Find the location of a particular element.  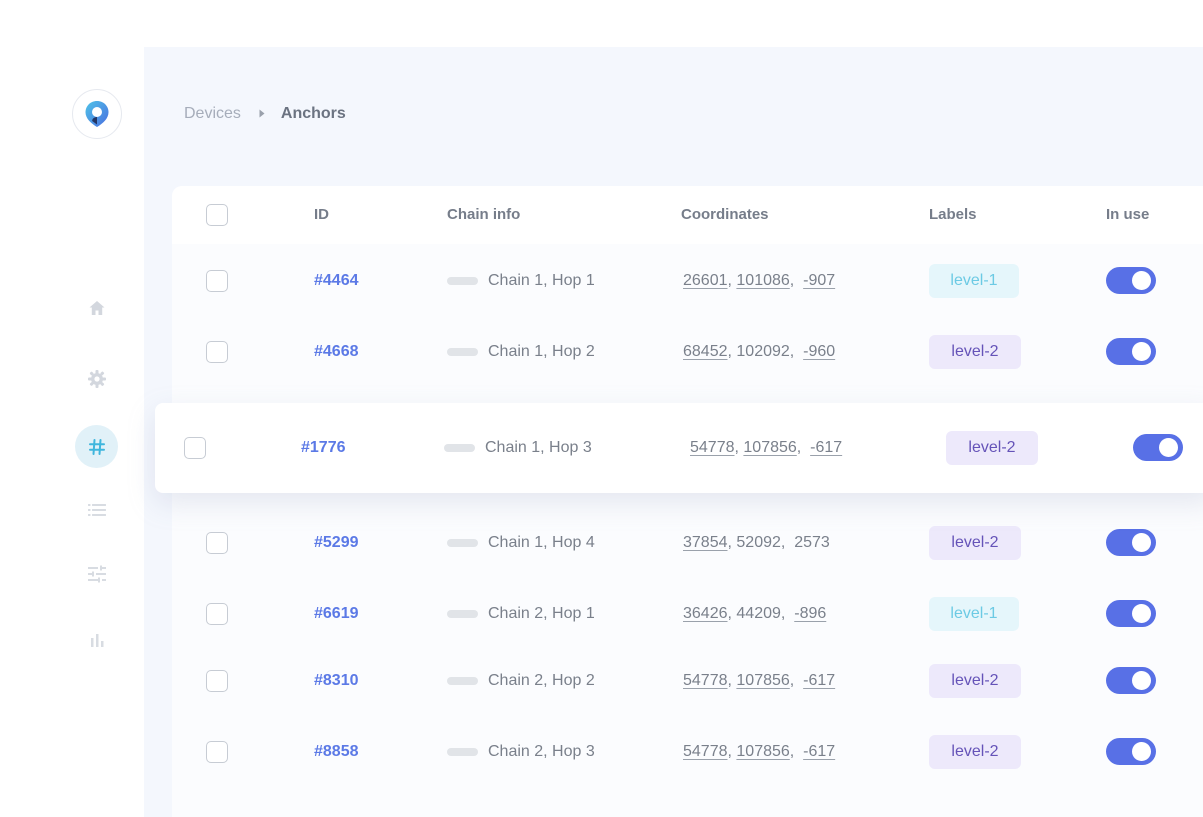

coordinate-y: 44209 is located at coordinates (758, 613).